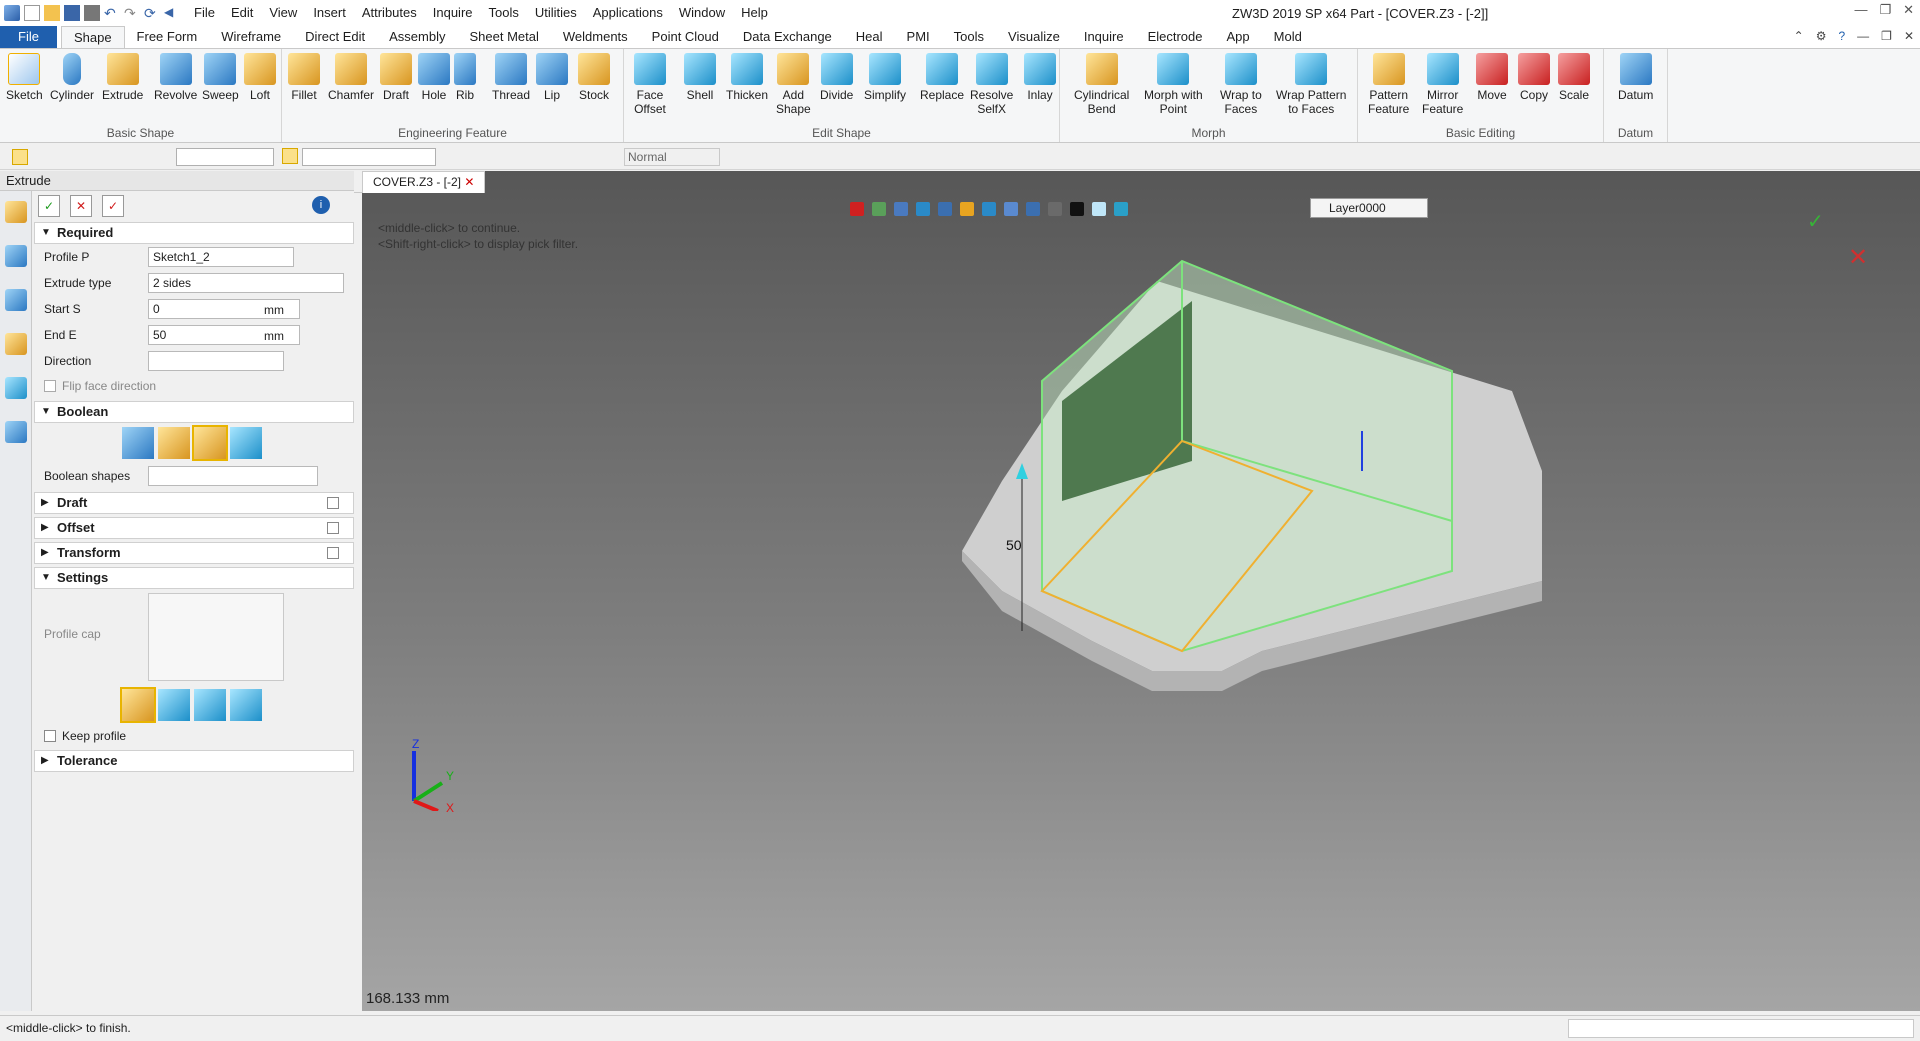  Describe the element at coordinates (28, 37) in the screenshot. I see `tab-file: File` at that location.